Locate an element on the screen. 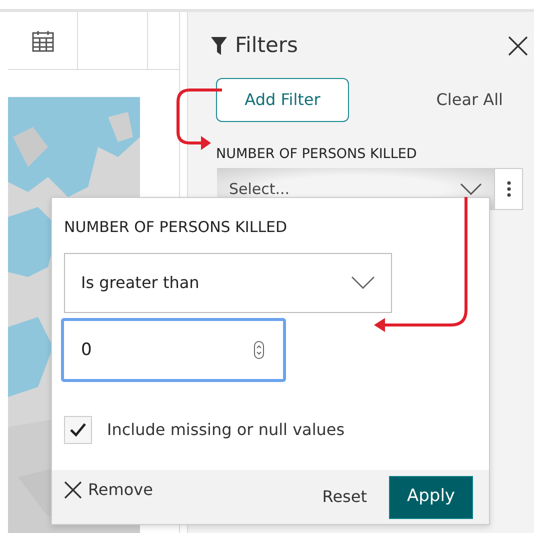  filter-icon is located at coordinates (219, 45).